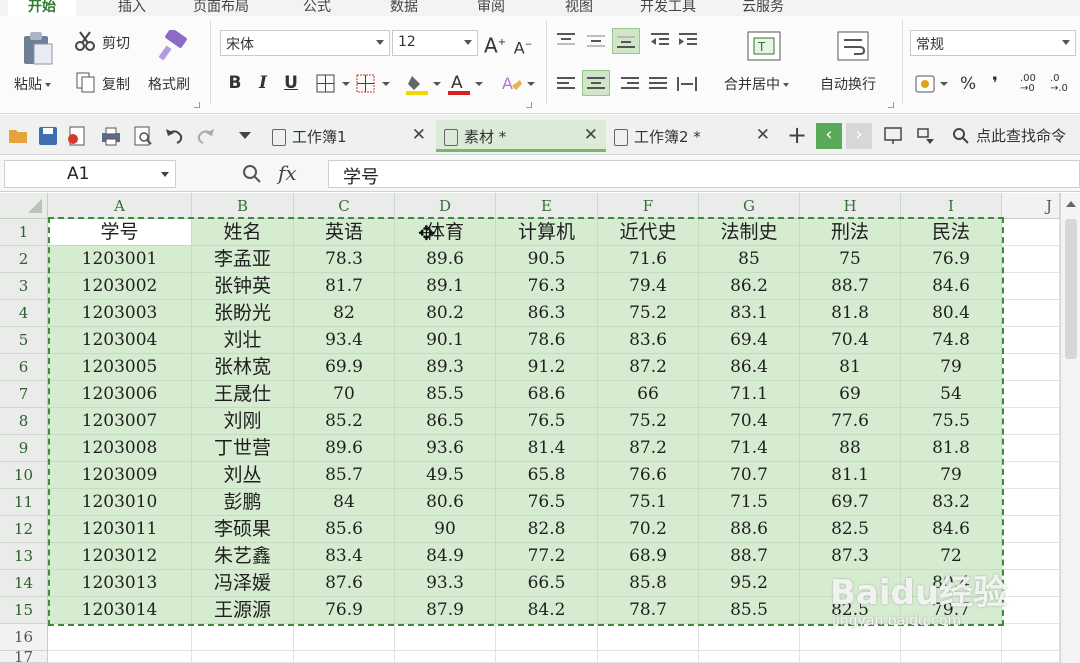  I want to click on header-cell: 体育, so click(445, 232).